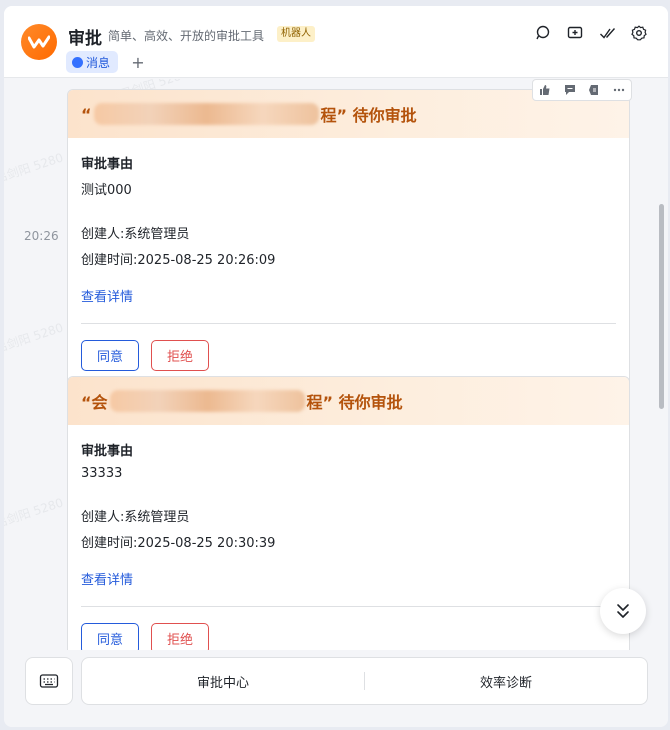 The image size is (670, 730). I want to click on message-bubble-icon, so click(77, 62).